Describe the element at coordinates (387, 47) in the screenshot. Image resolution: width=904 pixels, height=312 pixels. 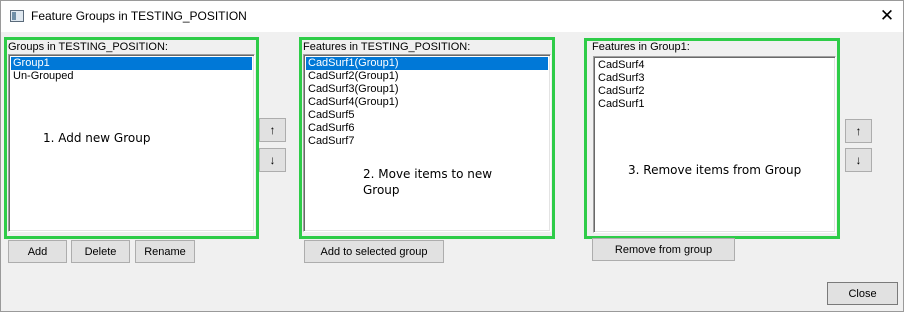
I see `features-label: Features in TESTING_POSITION:` at that location.